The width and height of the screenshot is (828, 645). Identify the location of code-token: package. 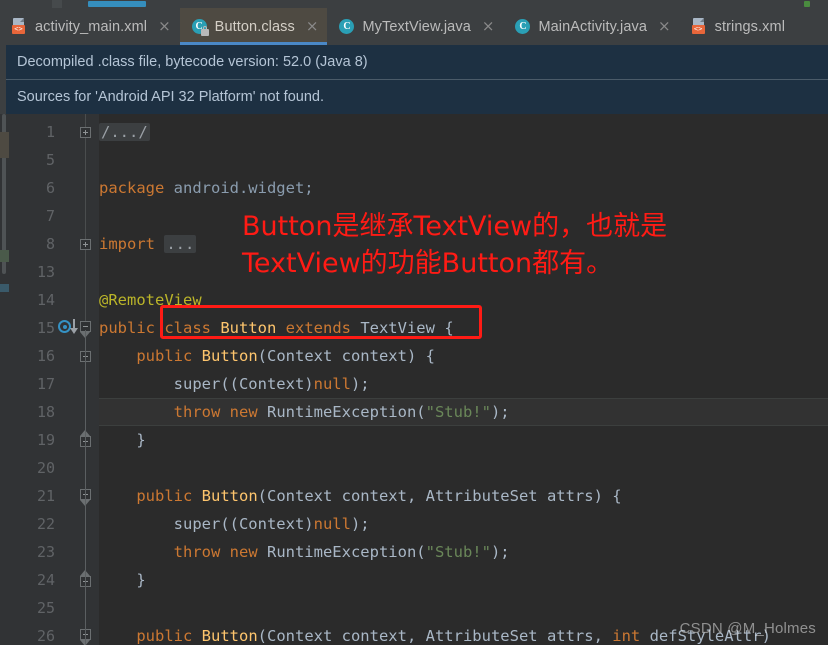
(136, 188).